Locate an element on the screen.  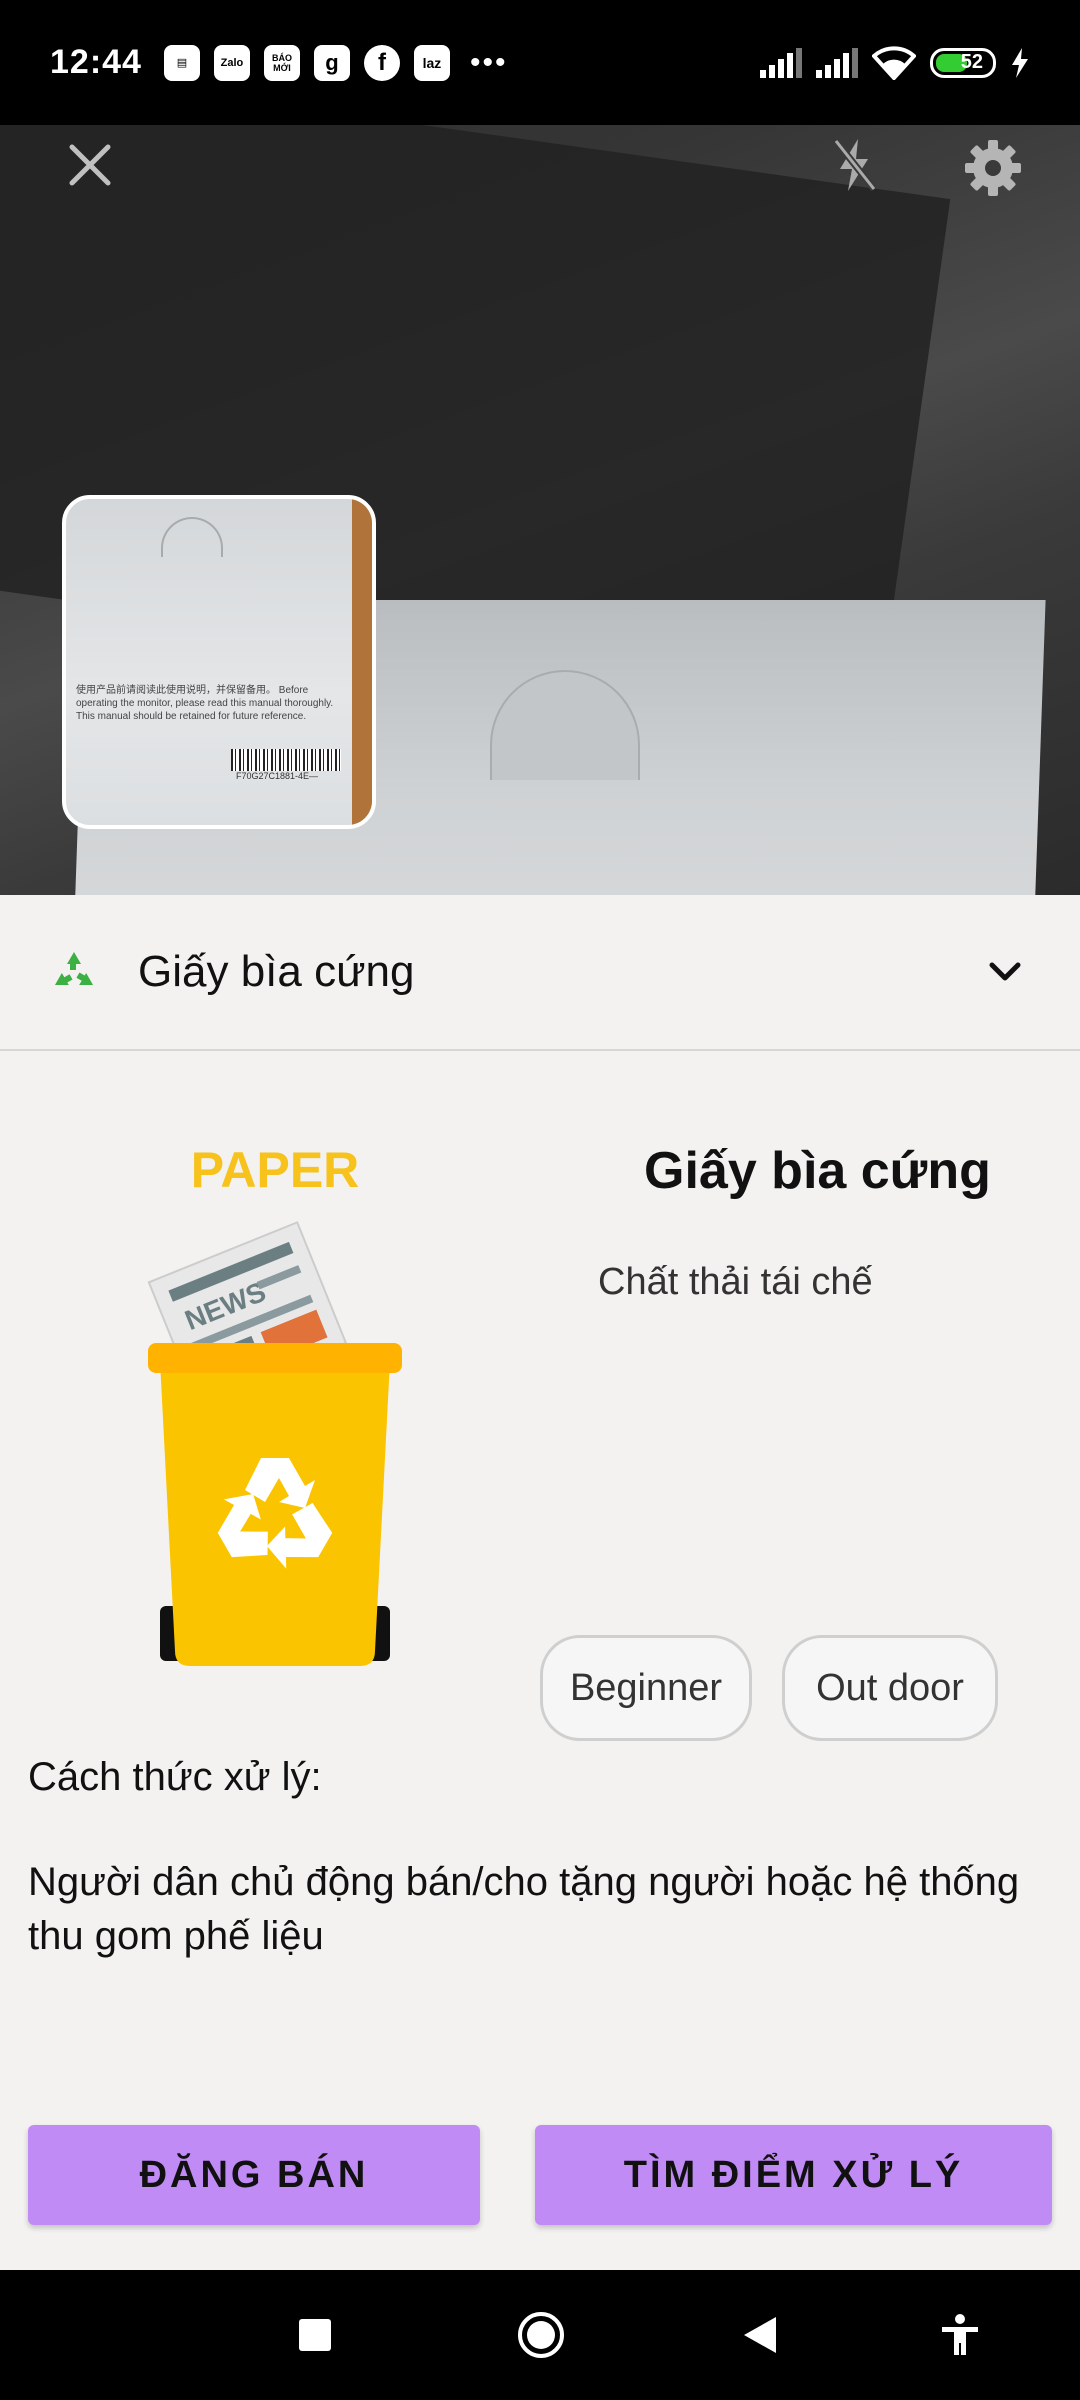
facebook-icon: f is located at coordinates (381, 62).